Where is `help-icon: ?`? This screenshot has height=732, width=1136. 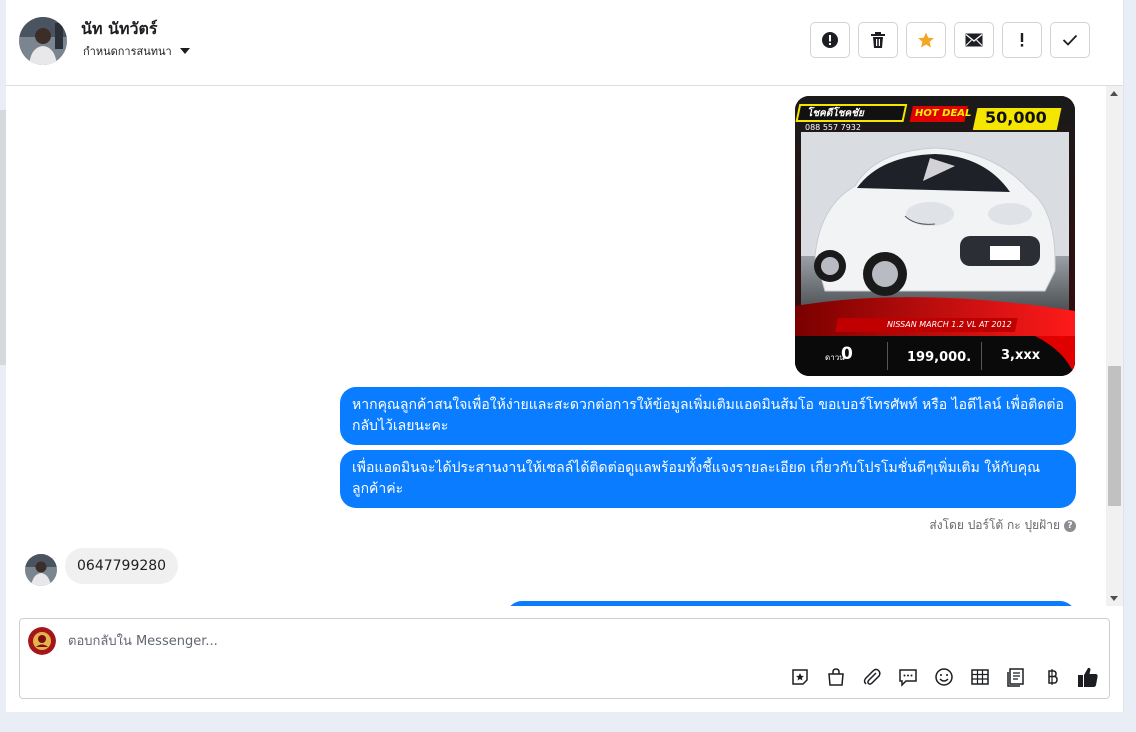
help-icon: ? is located at coordinates (1070, 525).